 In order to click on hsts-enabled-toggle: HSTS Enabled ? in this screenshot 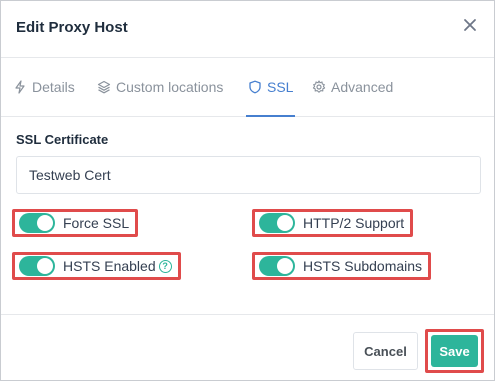, I will do `click(96, 266)`.